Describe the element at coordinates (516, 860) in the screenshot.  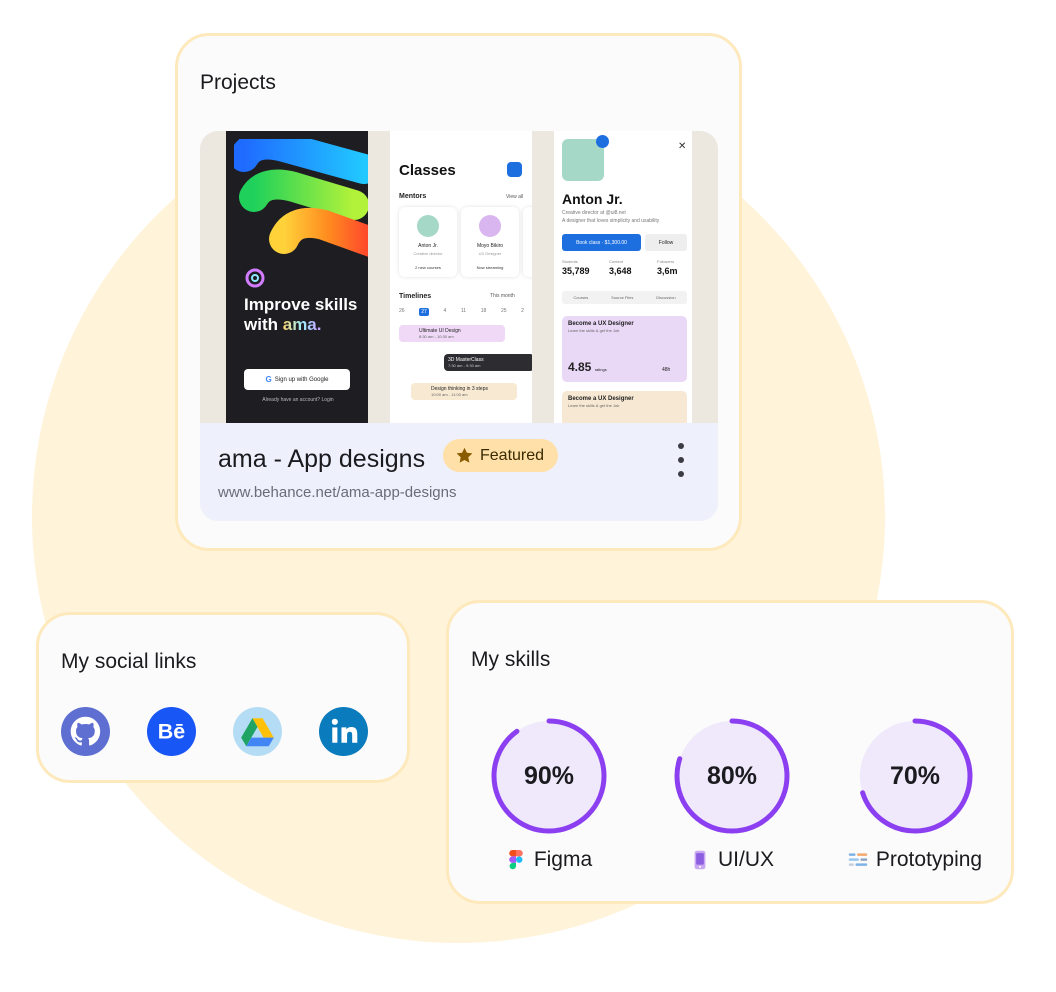
I see `figma-icon` at that location.